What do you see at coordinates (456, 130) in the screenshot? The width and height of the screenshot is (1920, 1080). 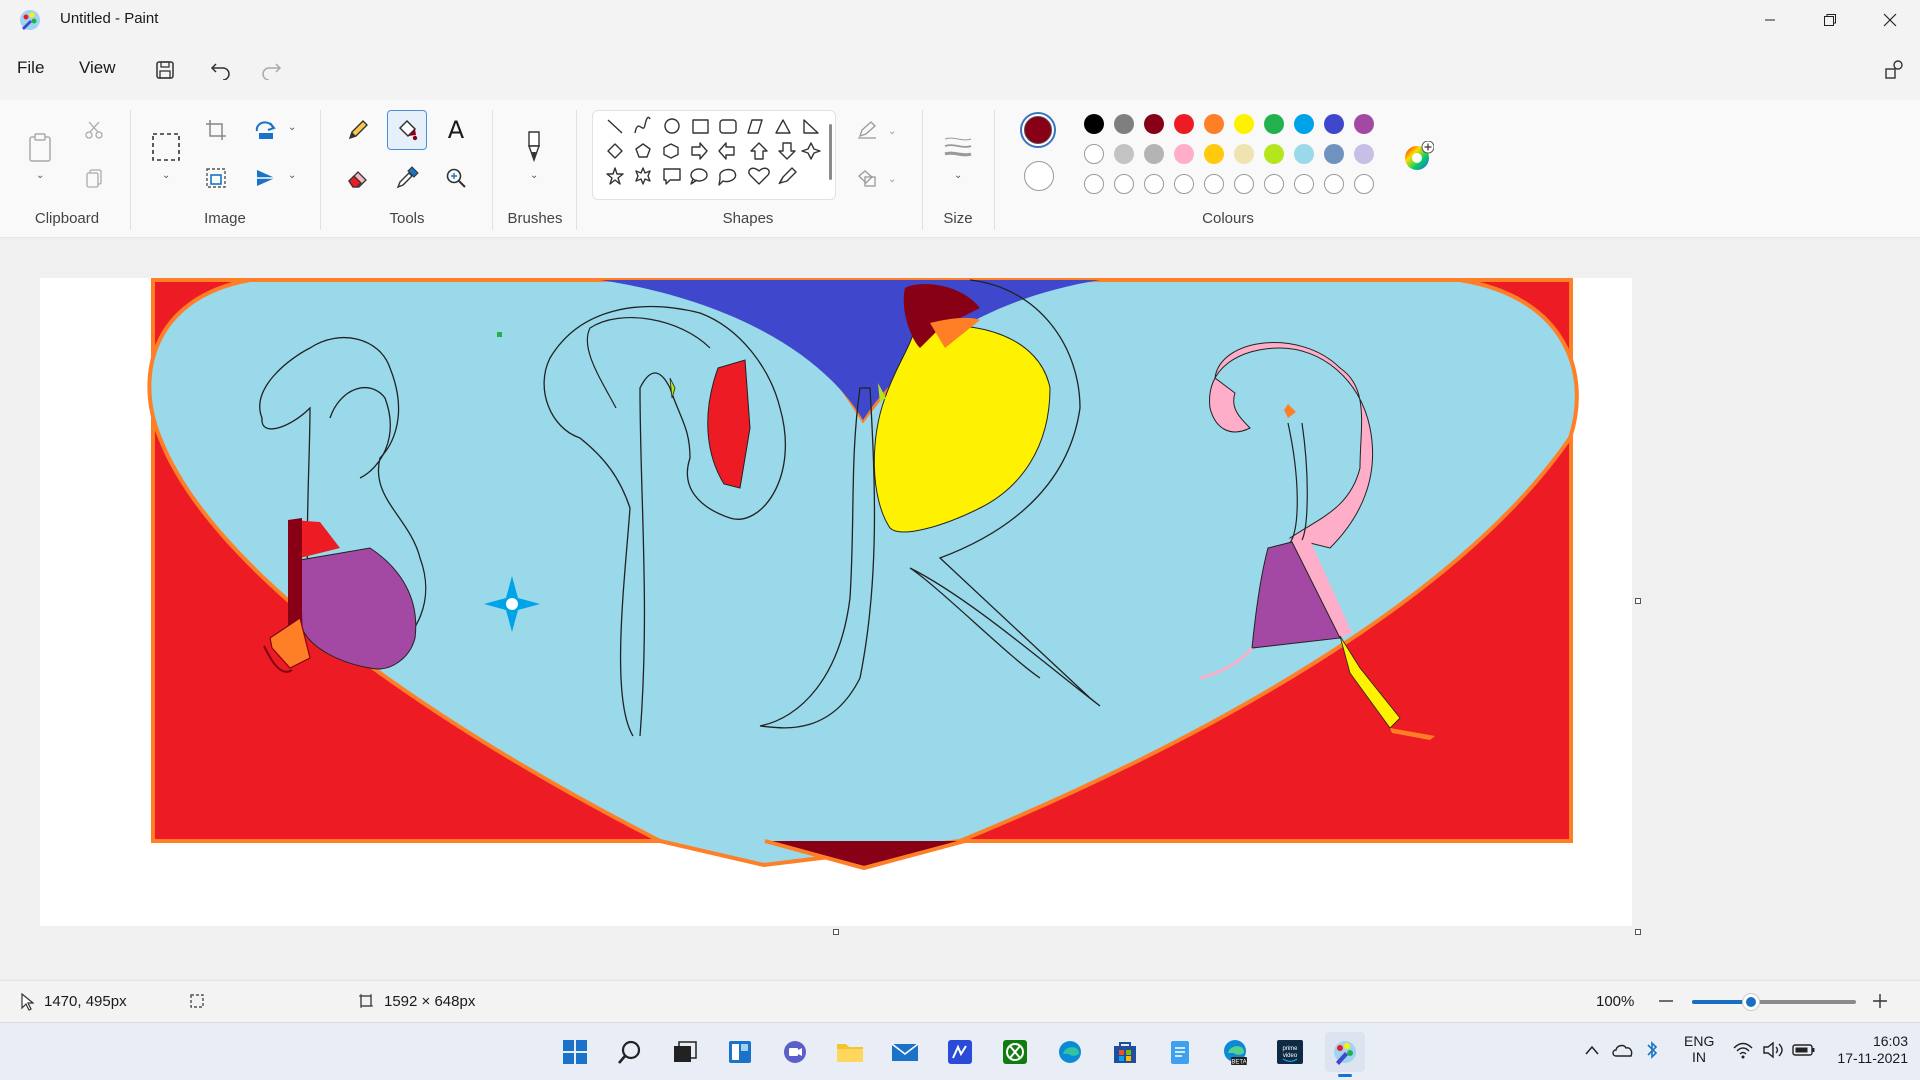 I see `text-tool-icon: A` at bounding box center [456, 130].